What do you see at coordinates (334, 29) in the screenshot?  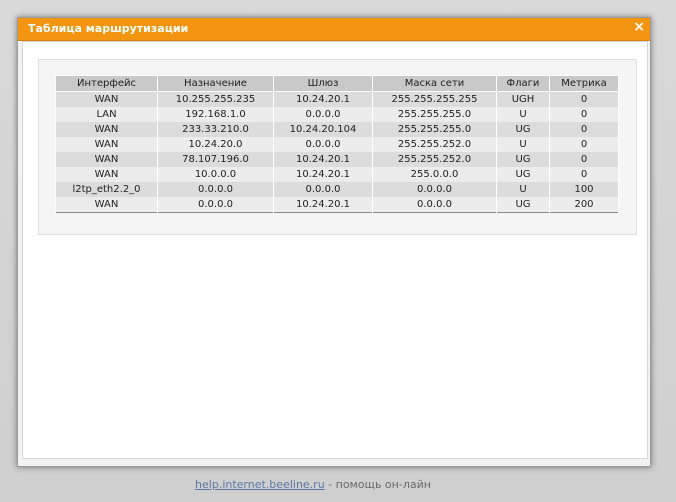 I see `dialog-titlebar: Таблица маршрутизации ×` at bounding box center [334, 29].